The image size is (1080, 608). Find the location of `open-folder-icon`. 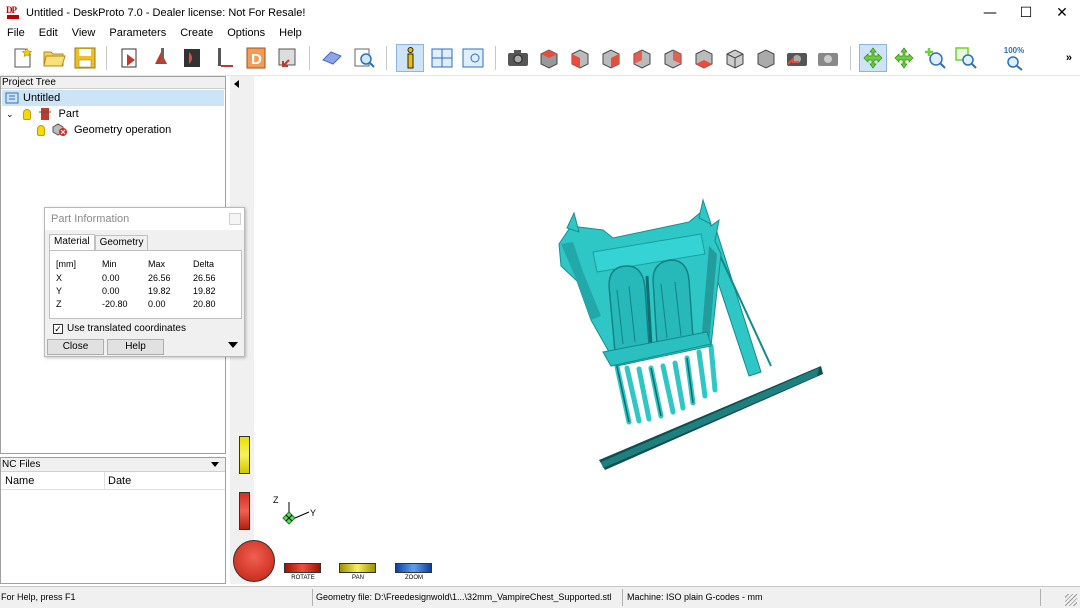

open-folder-icon is located at coordinates (54, 58).